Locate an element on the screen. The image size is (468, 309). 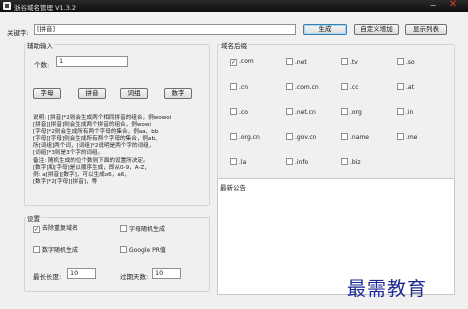
google-pr-label: Google PR值 is located at coordinates (147, 250).